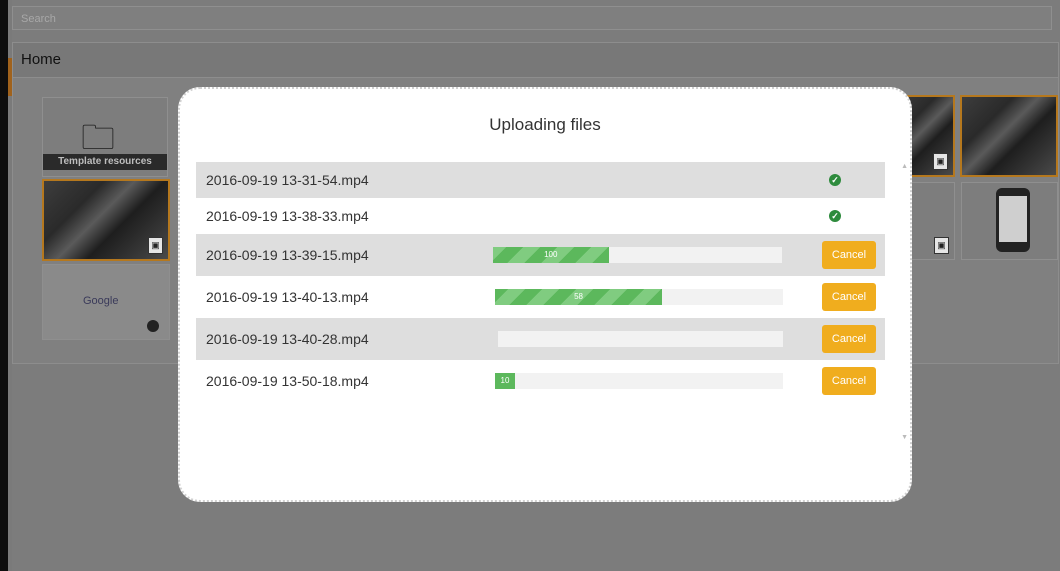 This screenshot has width=1060, height=571. I want to click on media-tile: ▣, so click(106, 220).